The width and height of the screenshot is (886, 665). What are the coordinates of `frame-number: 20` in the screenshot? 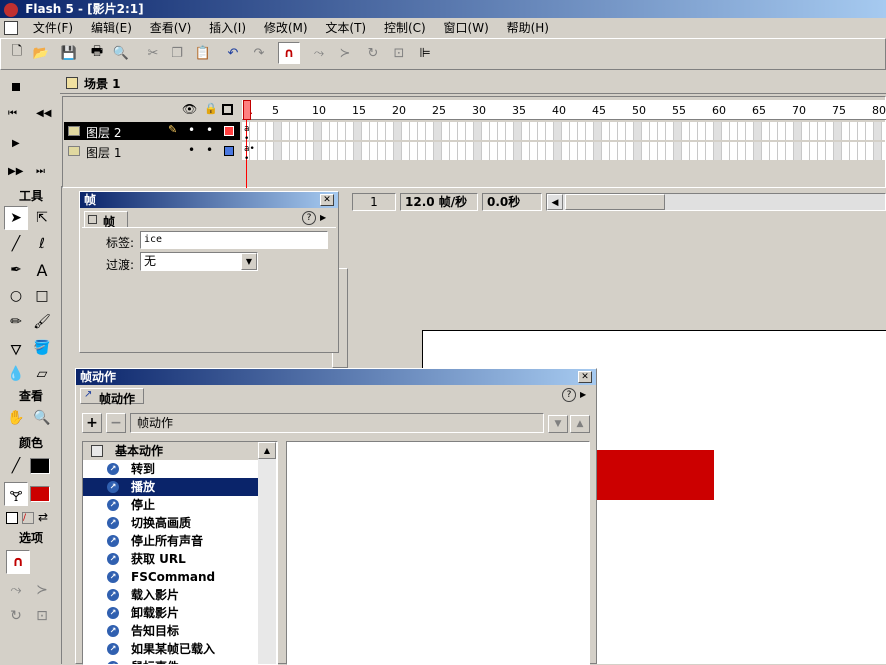 It's located at (399, 110).